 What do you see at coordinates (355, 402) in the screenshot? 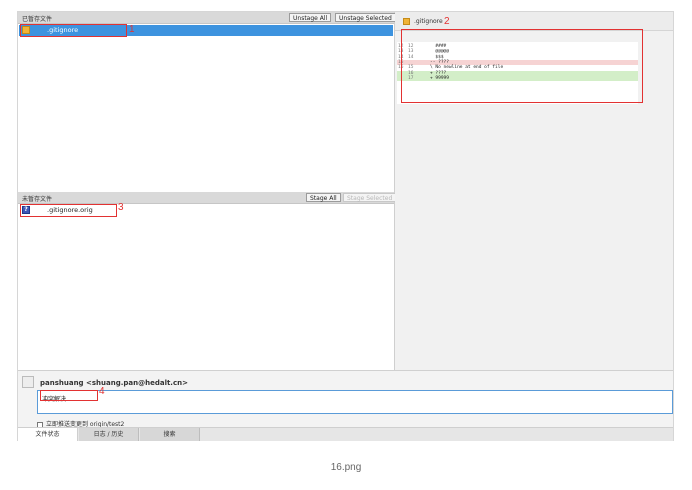
I see `commit-message-input: 冲突解决` at bounding box center [355, 402].